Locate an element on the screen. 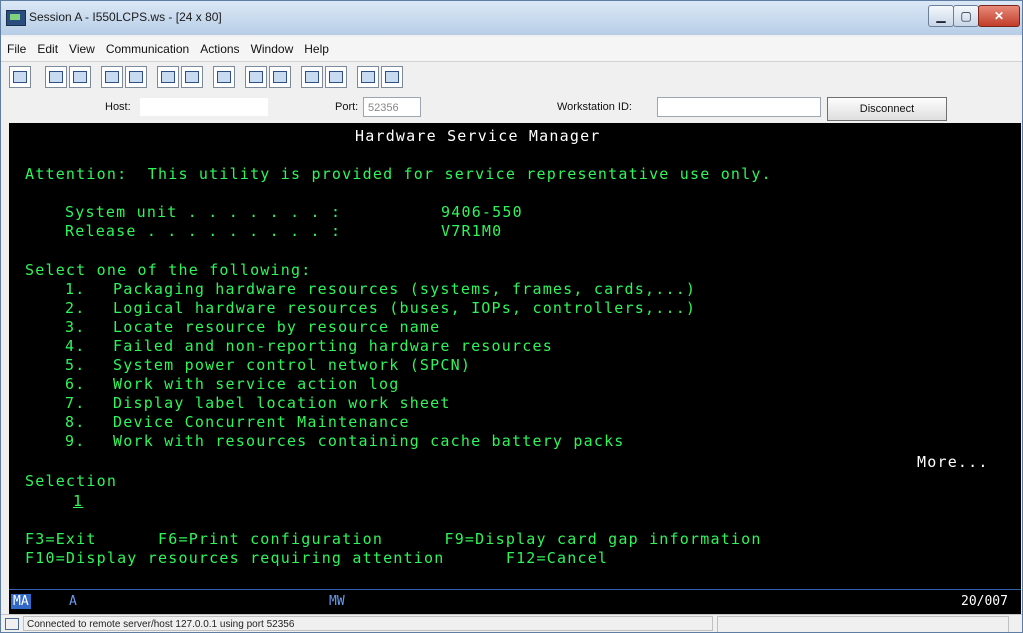  close-button: ✕ is located at coordinates (999, 16).